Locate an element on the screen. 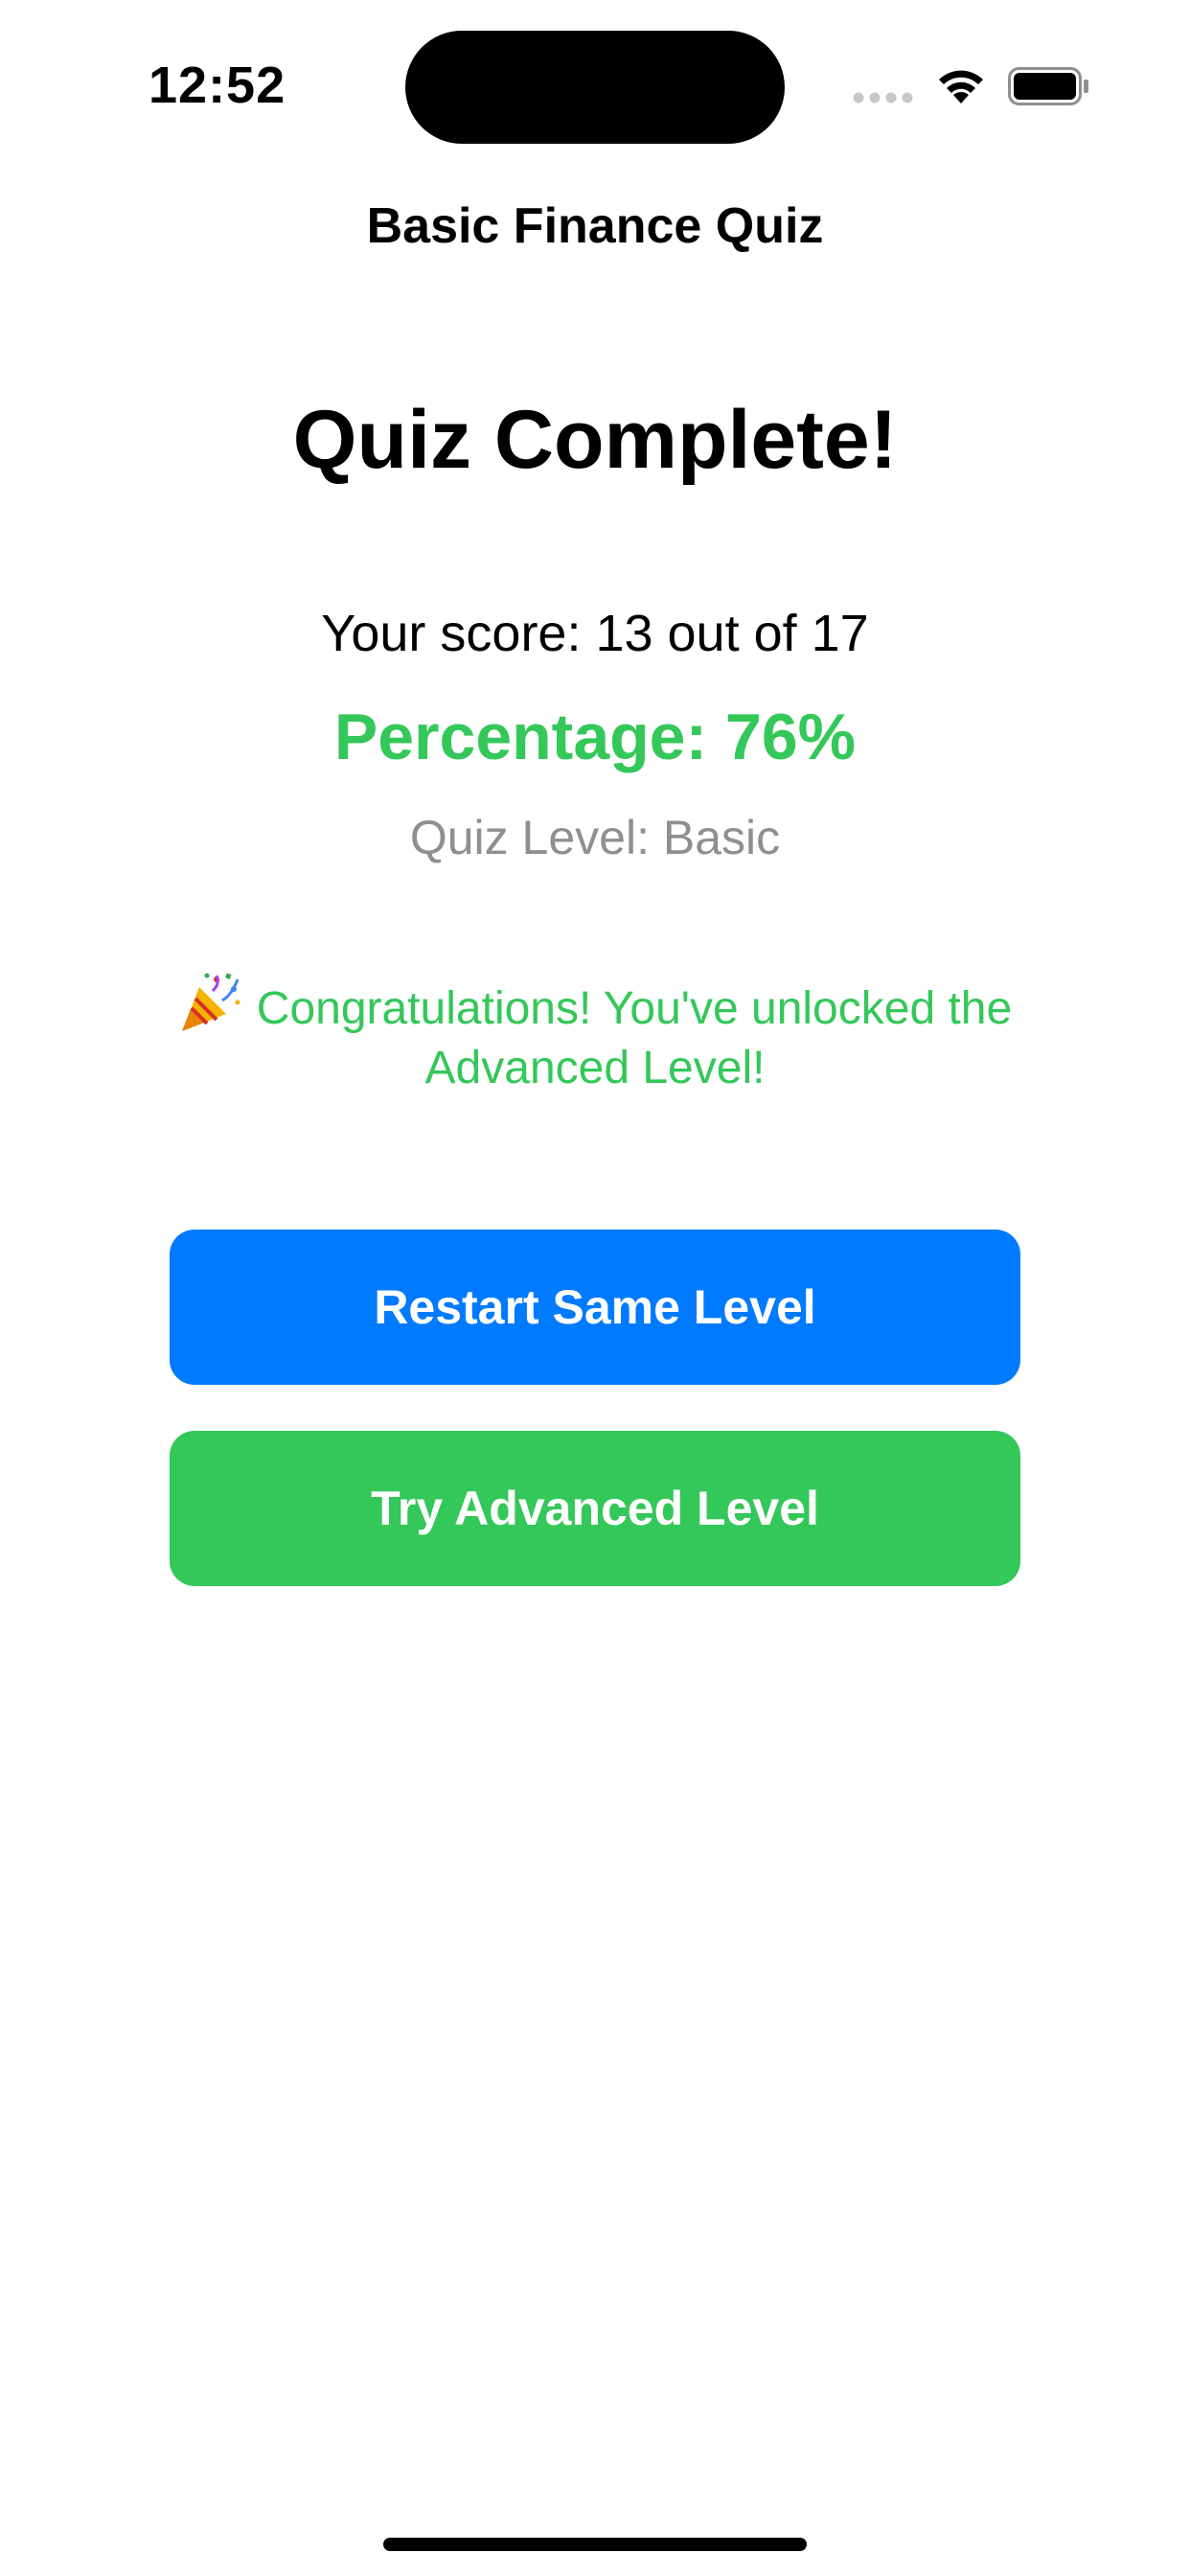 The height and width of the screenshot is (2576, 1190). quiz-level-text: Quiz Level: Basic is located at coordinates (595, 837).